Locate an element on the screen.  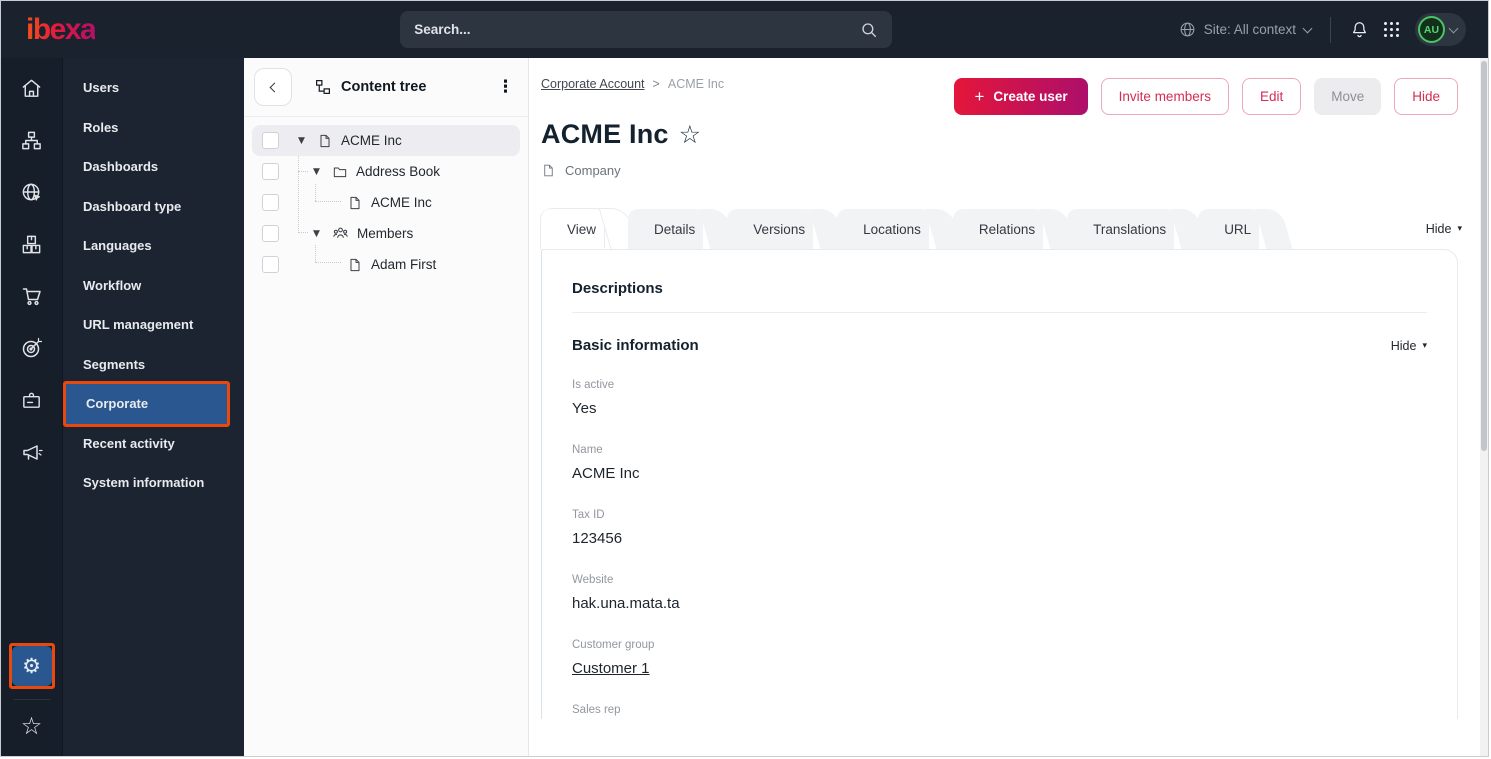
sidebar-item-corporate: Corporate is located at coordinates (146, 404).